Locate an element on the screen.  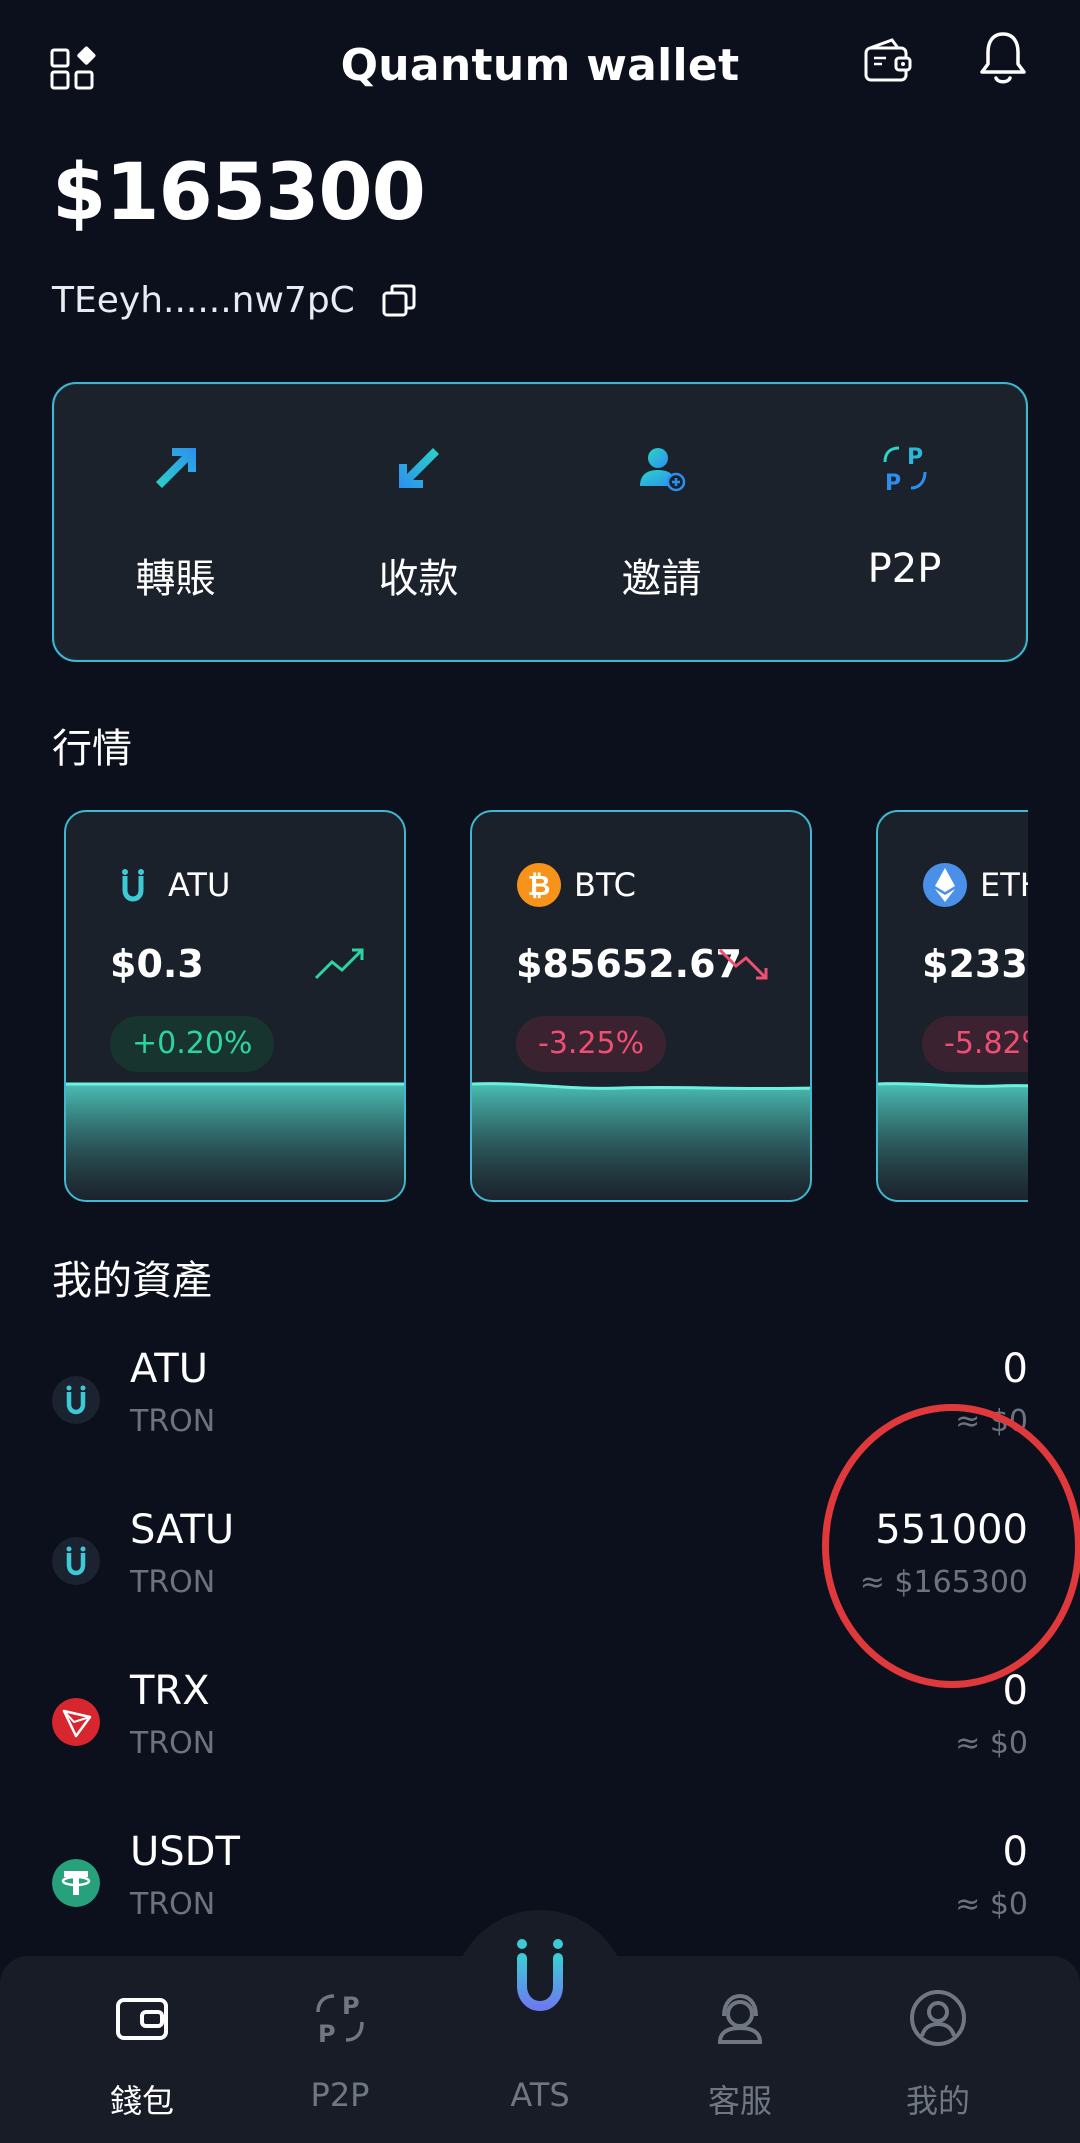
asset-name: TRX is located at coordinates (170, 1691).